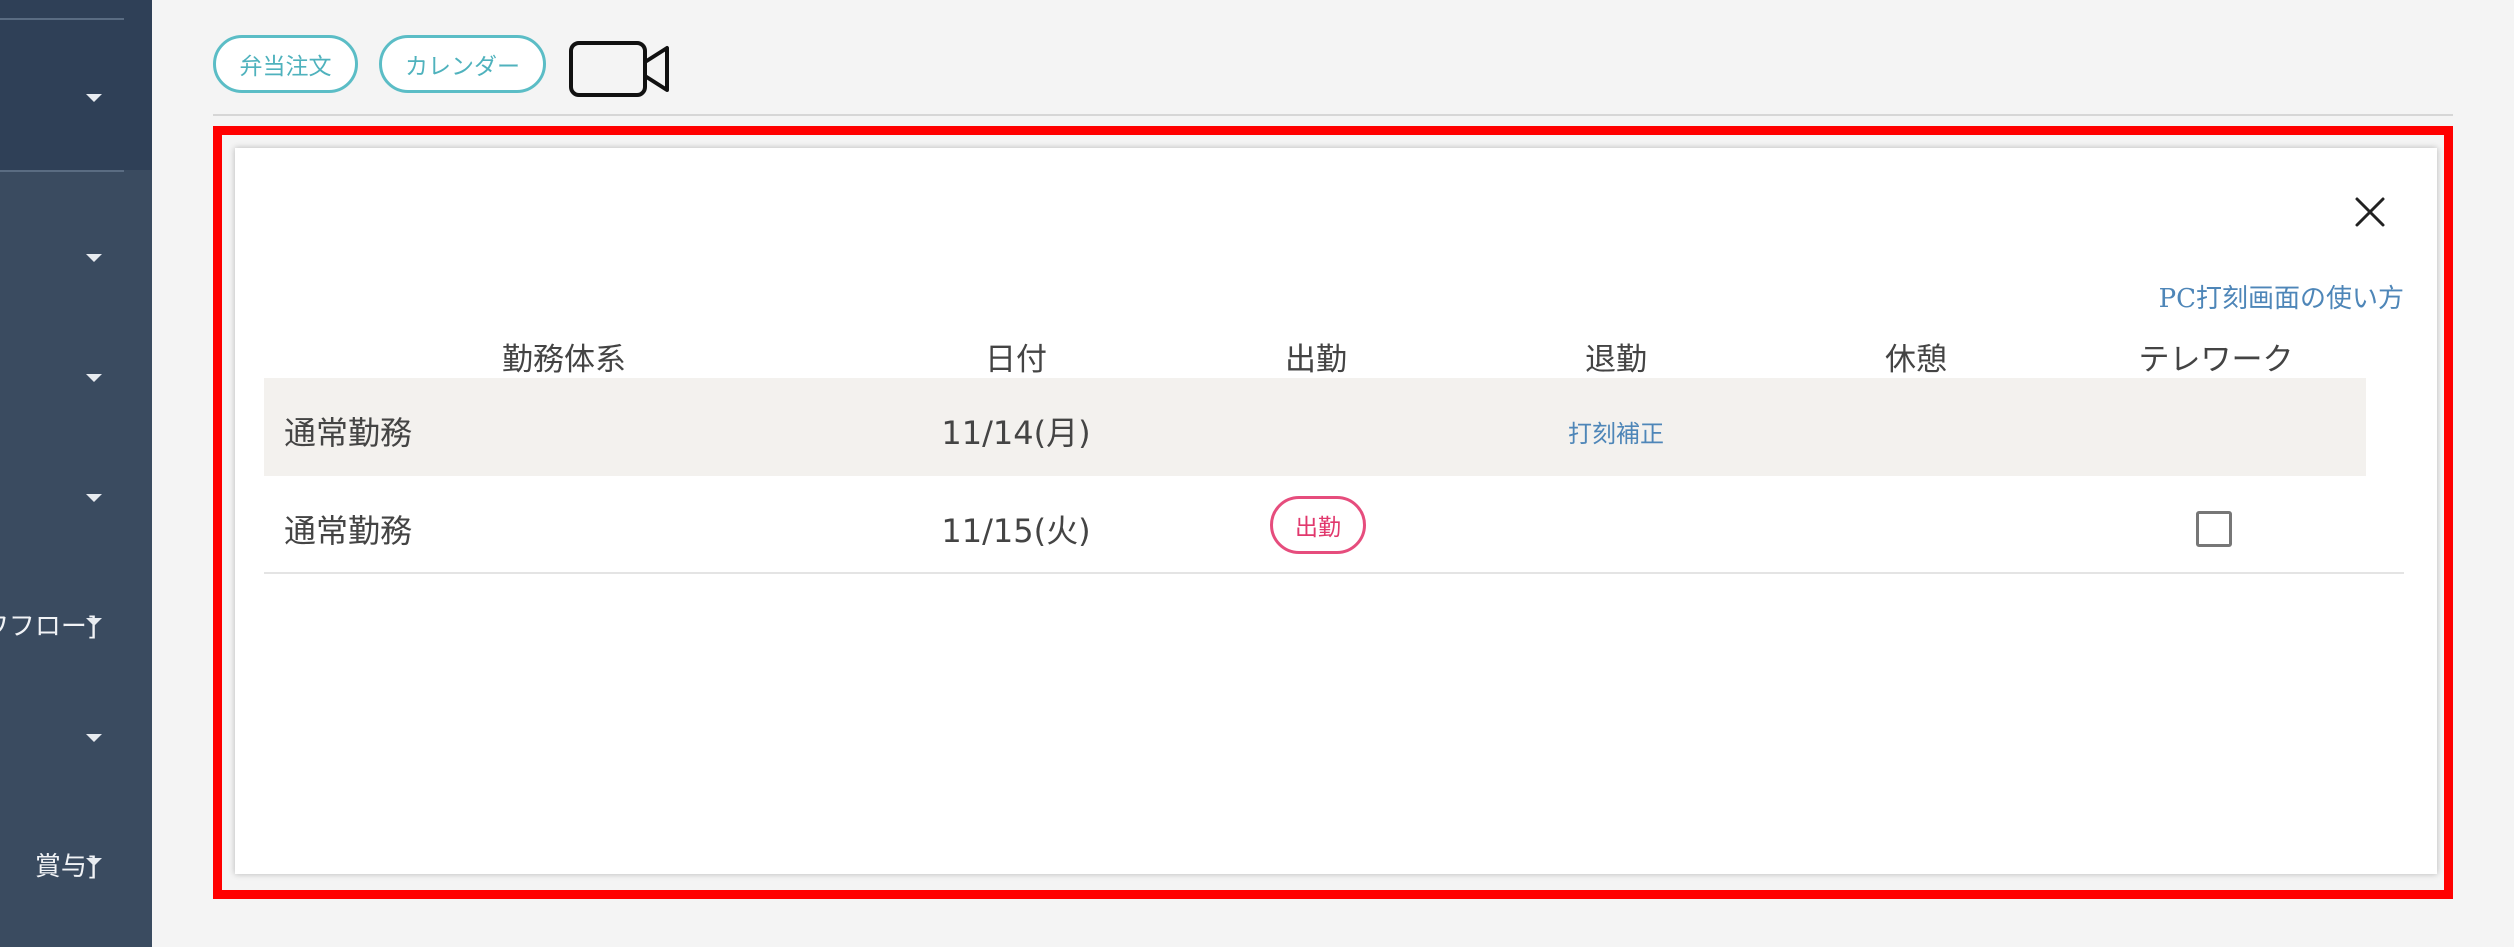 This screenshot has width=2514, height=947. What do you see at coordinates (285, 64) in the screenshot?
I see `bento-order-button: 弁当注文` at bounding box center [285, 64].